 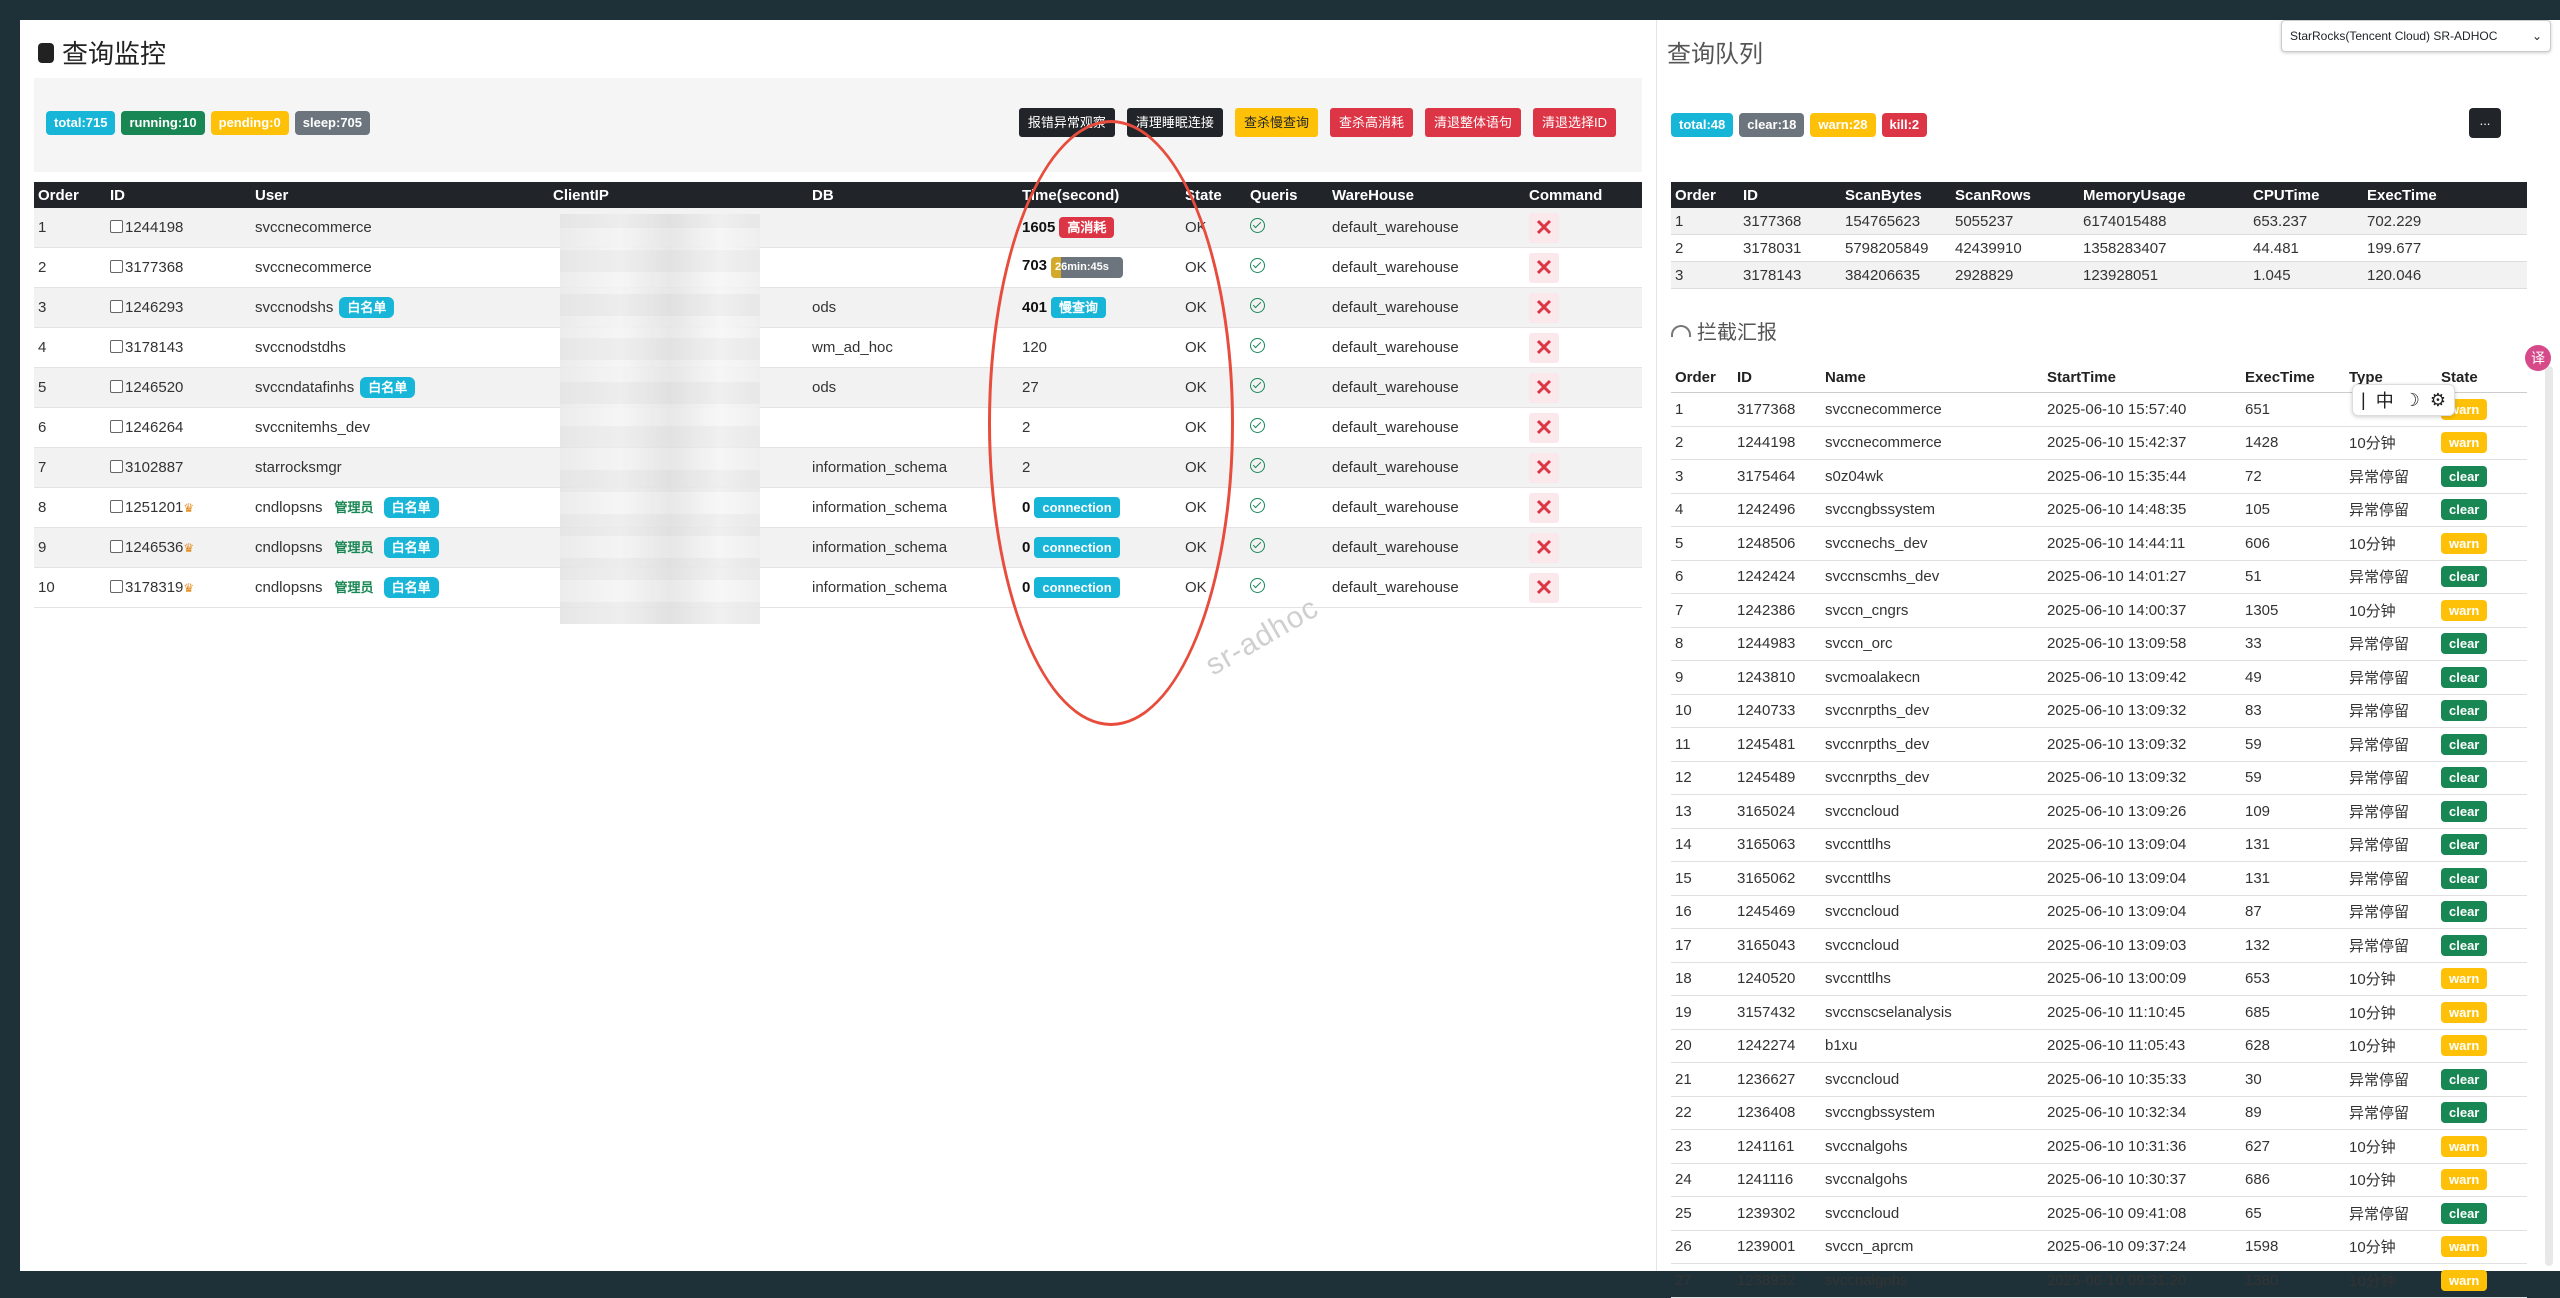 What do you see at coordinates (178, 195) in the screenshot?
I see `column-header: ID` at bounding box center [178, 195].